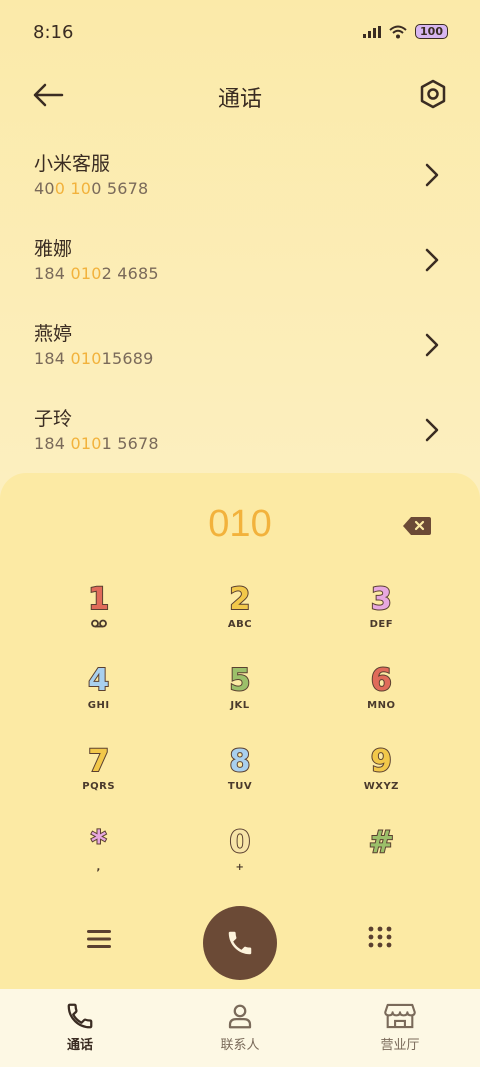 The width and height of the screenshot is (480, 1067). I want to click on key-digit: *, so click(99, 843).